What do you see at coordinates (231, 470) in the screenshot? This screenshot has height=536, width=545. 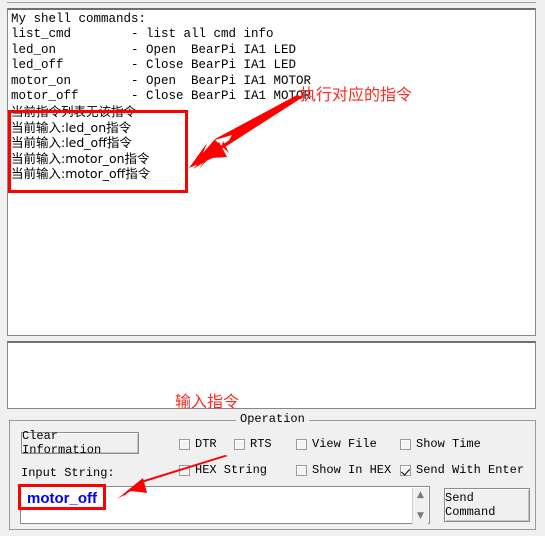 I see `checkbox-hex-string-label: HEX String` at bounding box center [231, 470].